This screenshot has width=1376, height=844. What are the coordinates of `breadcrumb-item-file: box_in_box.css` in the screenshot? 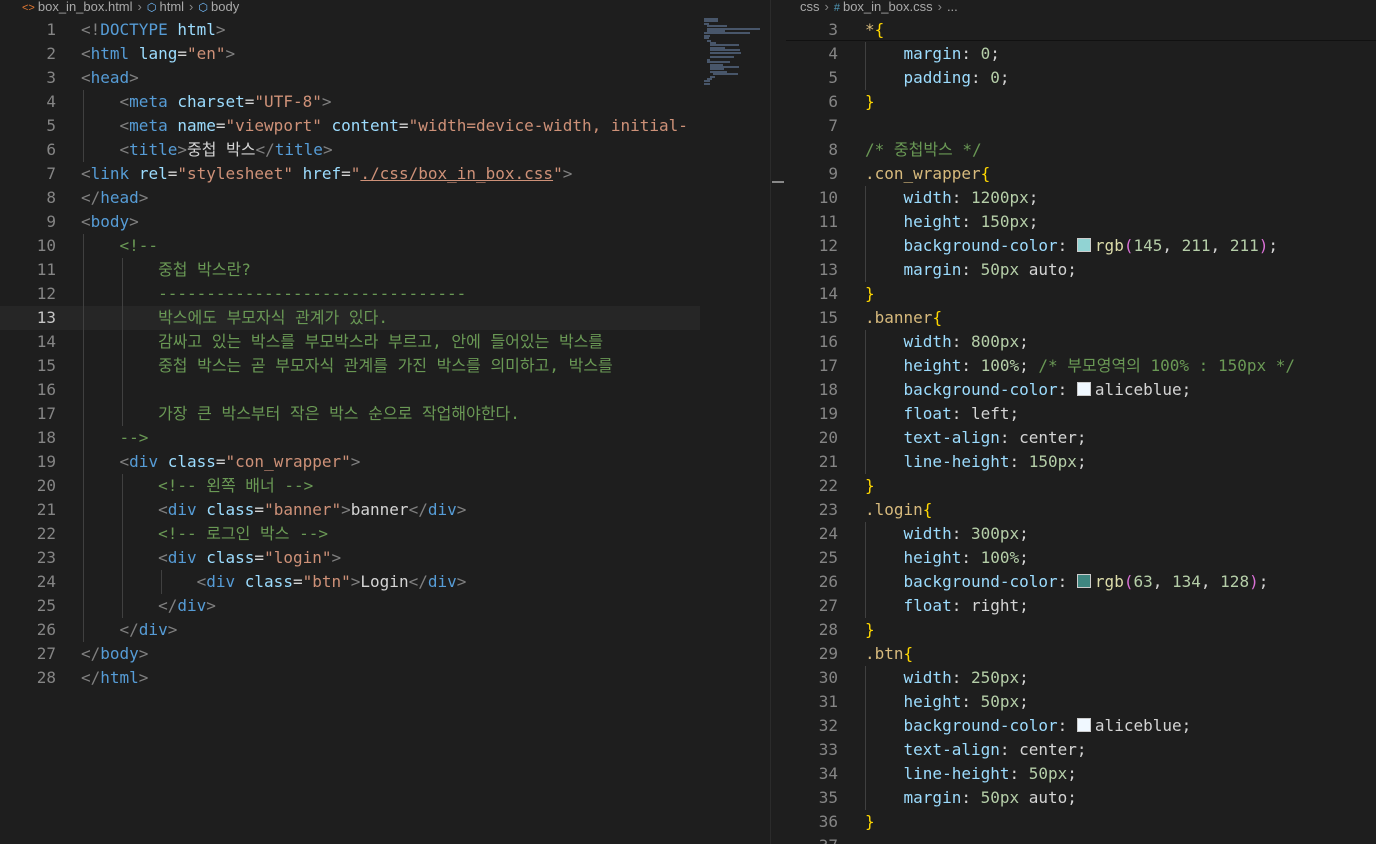 It's located at (888, 7).